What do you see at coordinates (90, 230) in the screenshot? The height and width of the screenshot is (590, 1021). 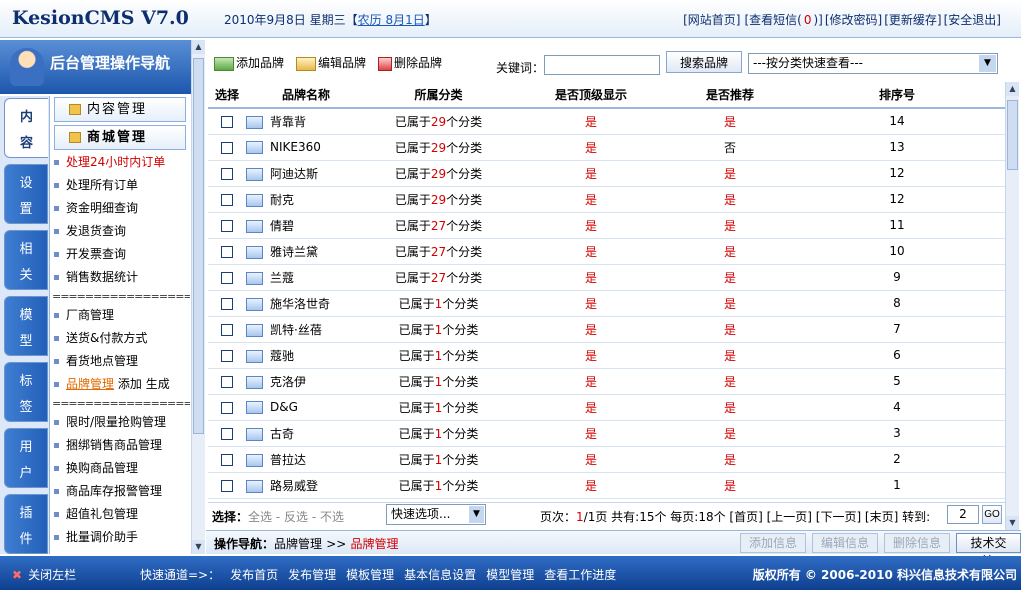 I see `menu-item: 发退货查询` at bounding box center [90, 230].